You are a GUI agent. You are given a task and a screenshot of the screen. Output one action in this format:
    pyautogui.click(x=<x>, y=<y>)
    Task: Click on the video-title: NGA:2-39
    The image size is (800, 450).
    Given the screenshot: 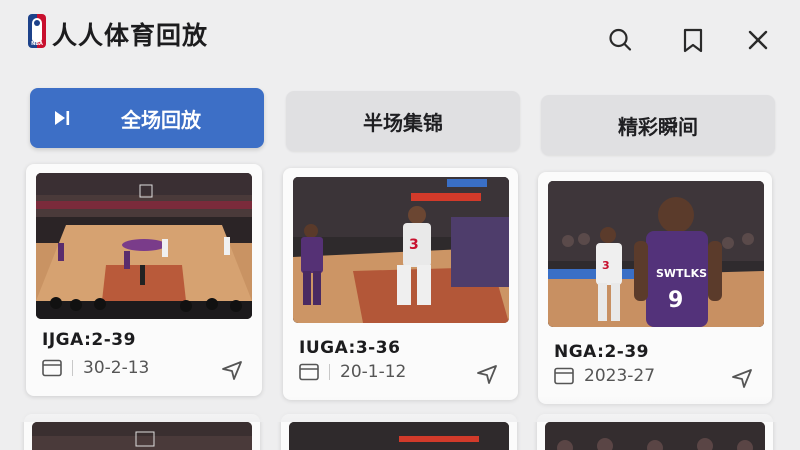 What is the action you would take?
    pyautogui.click(x=601, y=352)
    